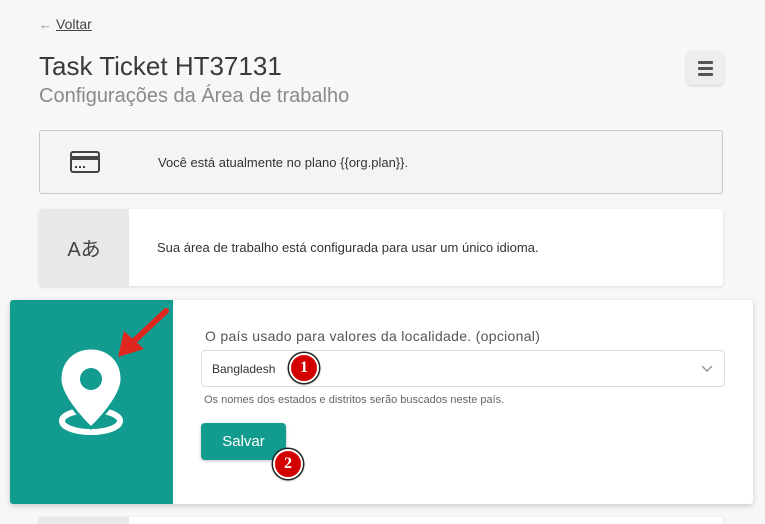  Describe the element at coordinates (381, 520) in the screenshot. I see `next-card` at that location.